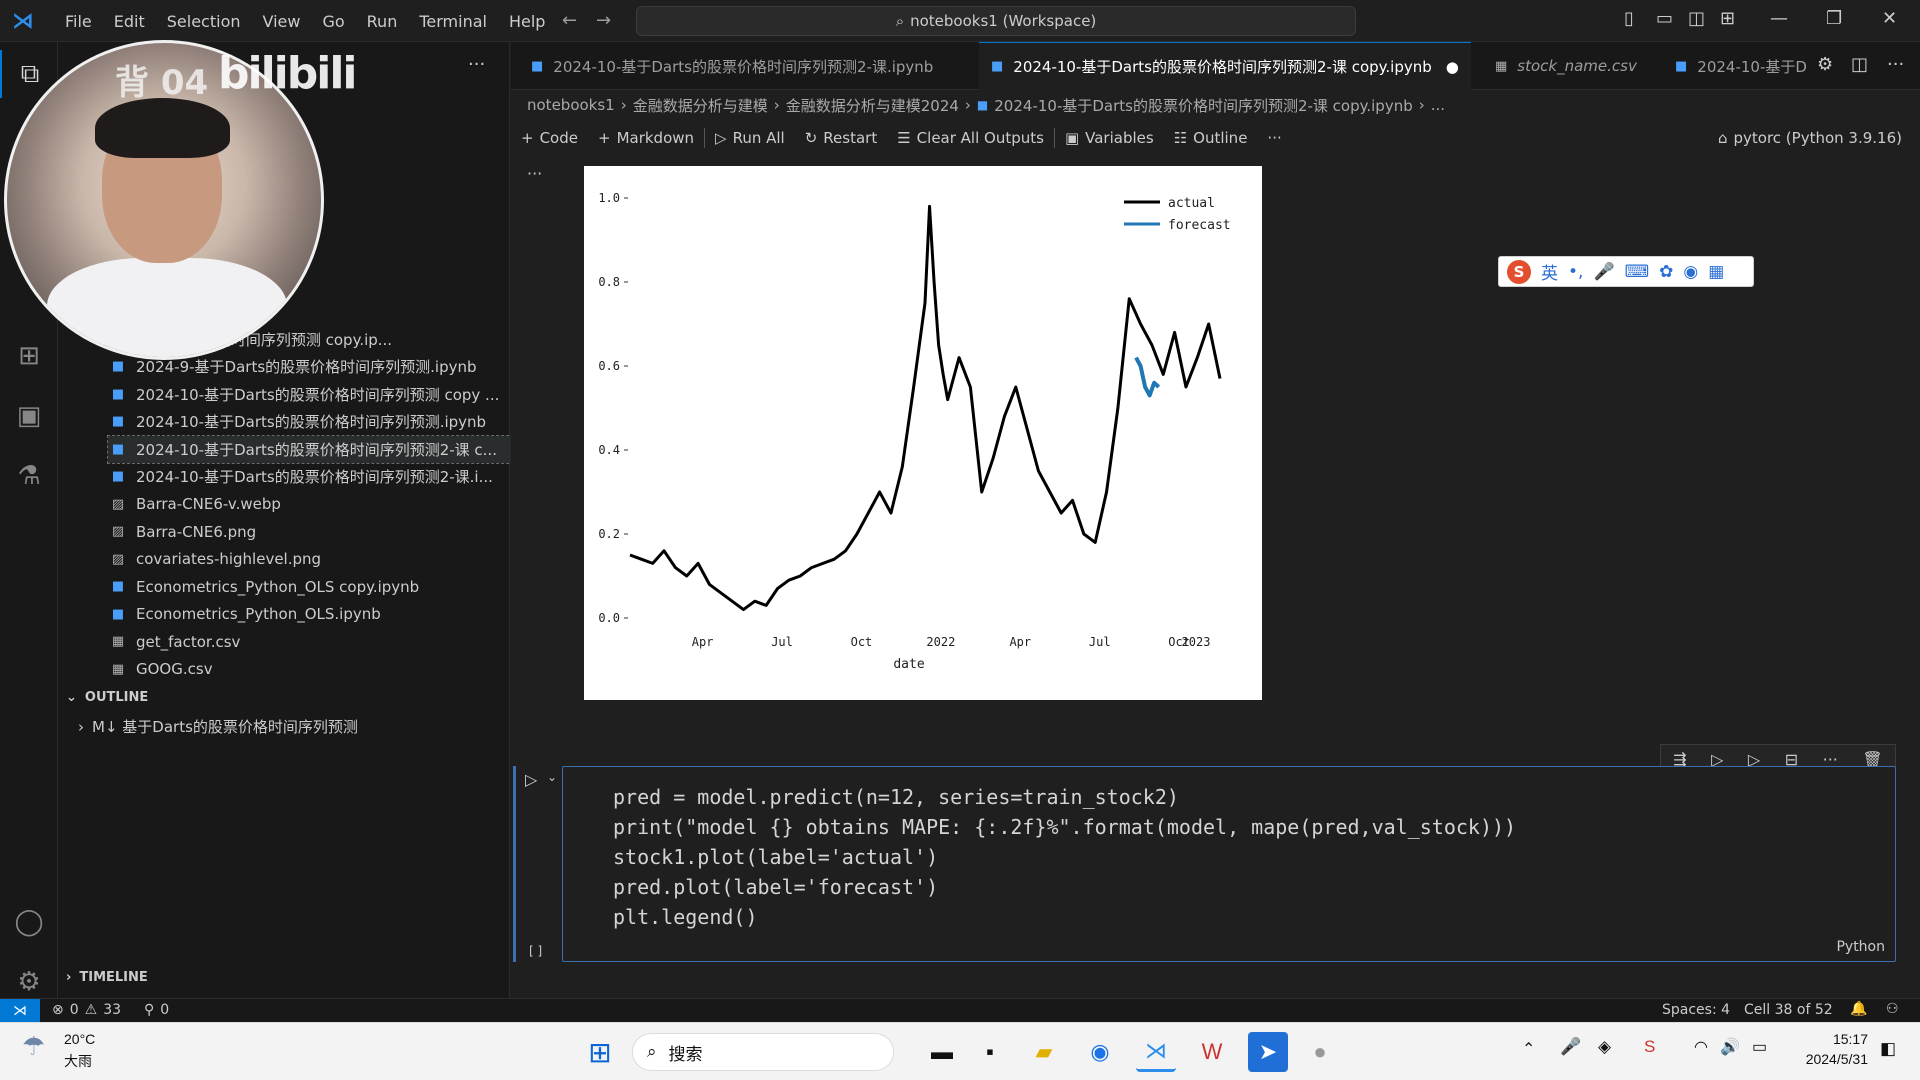 The image size is (1920, 1080). What do you see at coordinates (1741, 66) in the screenshot?
I see `tab-notebook-3: ■ 2024-10-基于D` at bounding box center [1741, 66].